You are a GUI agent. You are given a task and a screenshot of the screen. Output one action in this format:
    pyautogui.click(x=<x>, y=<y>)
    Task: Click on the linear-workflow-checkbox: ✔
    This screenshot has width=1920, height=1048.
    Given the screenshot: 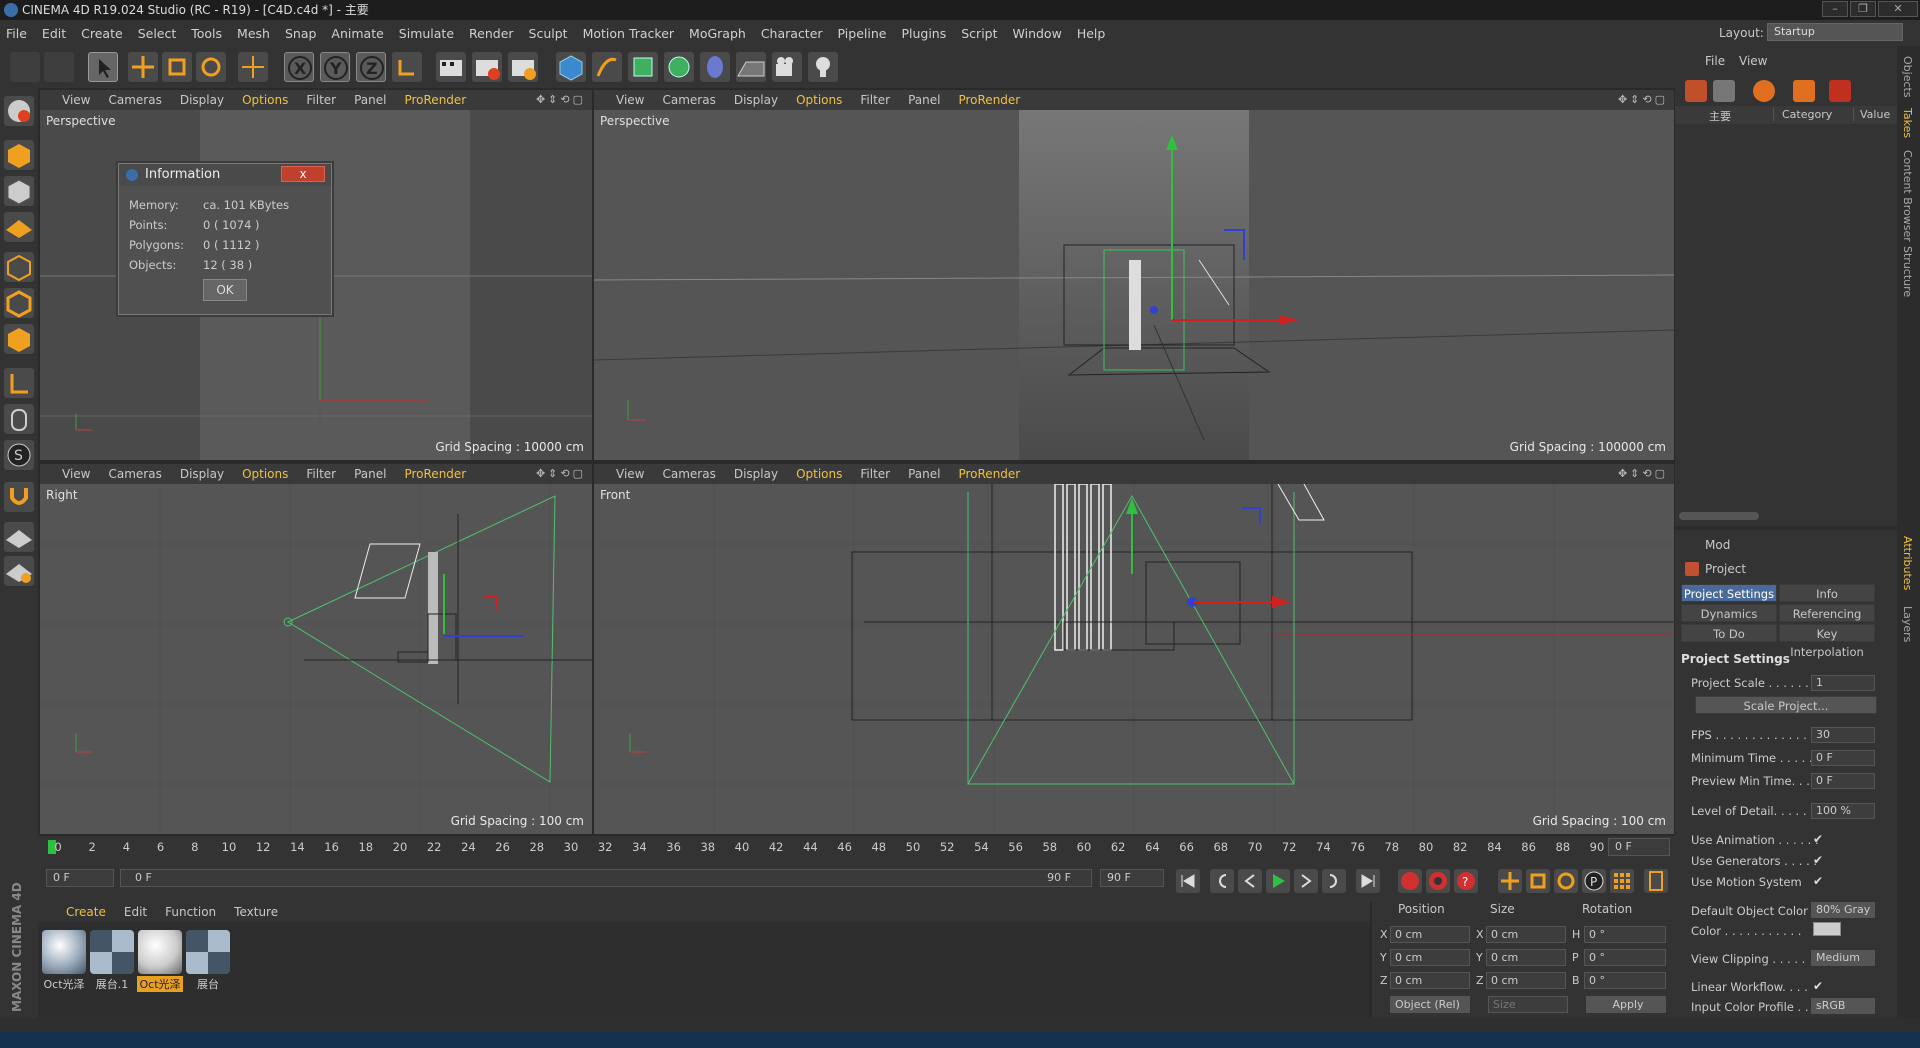 What is the action you would take?
    pyautogui.click(x=1818, y=986)
    